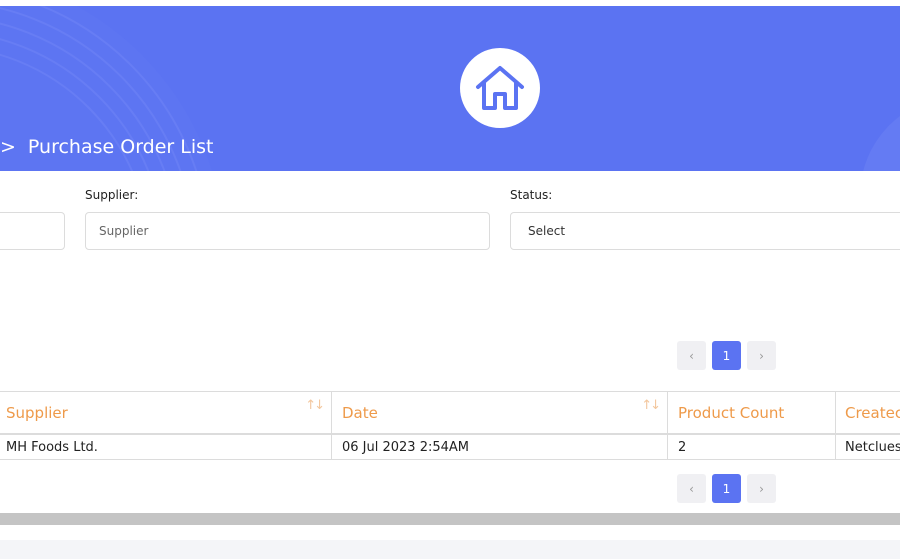 This screenshot has width=900, height=559. What do you see at coordinates (731, 412) in the screenshot?
I see `column-header-label: Product Count` at bounding box center [731, 412].